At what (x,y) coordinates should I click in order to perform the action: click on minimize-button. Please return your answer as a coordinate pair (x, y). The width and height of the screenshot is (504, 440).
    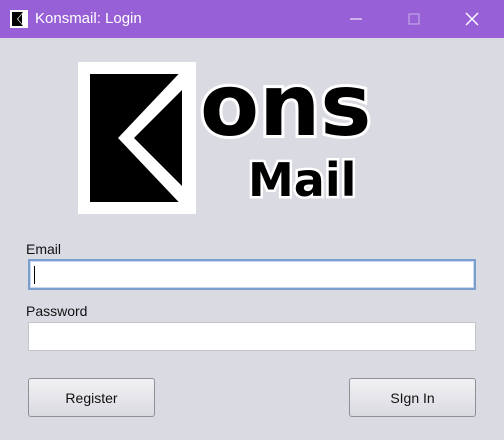
    Looking at the image, I should click on (356, 19).